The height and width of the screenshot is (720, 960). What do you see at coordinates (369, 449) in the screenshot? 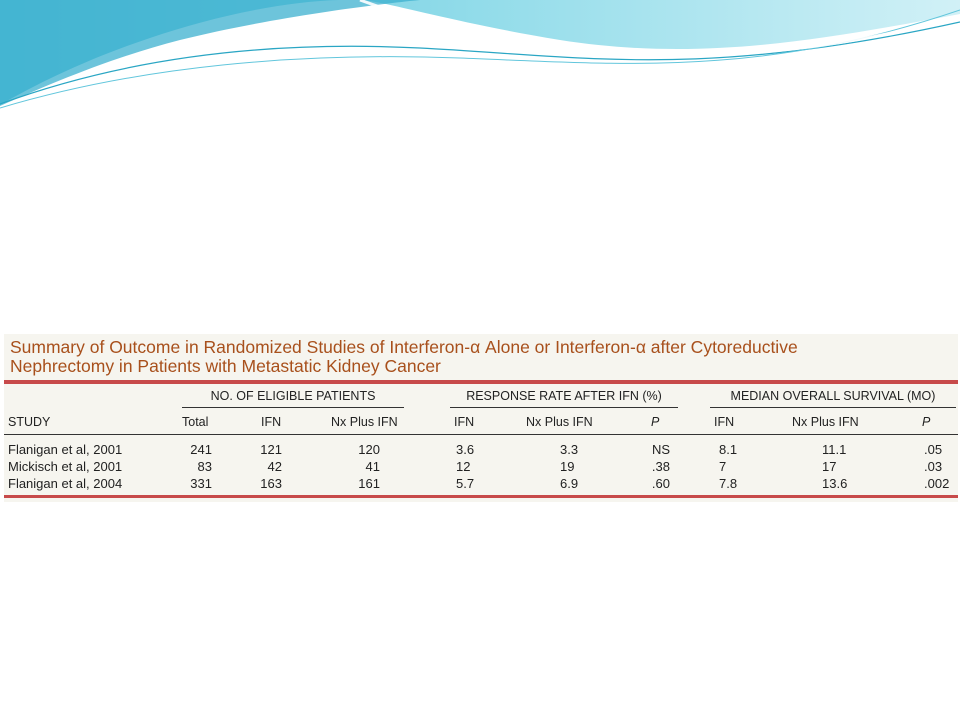
I see `nx-ifn-patients-cell: 120` at bounding box center [369, 449].